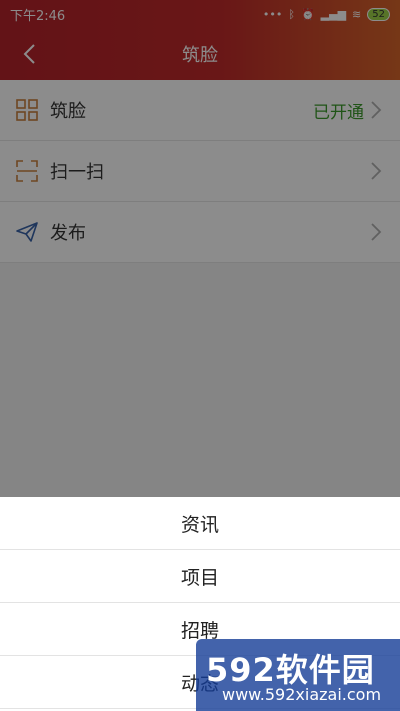  I want to click on watermark: 592软件园 www.592xiazai.com, so click(298, 675).